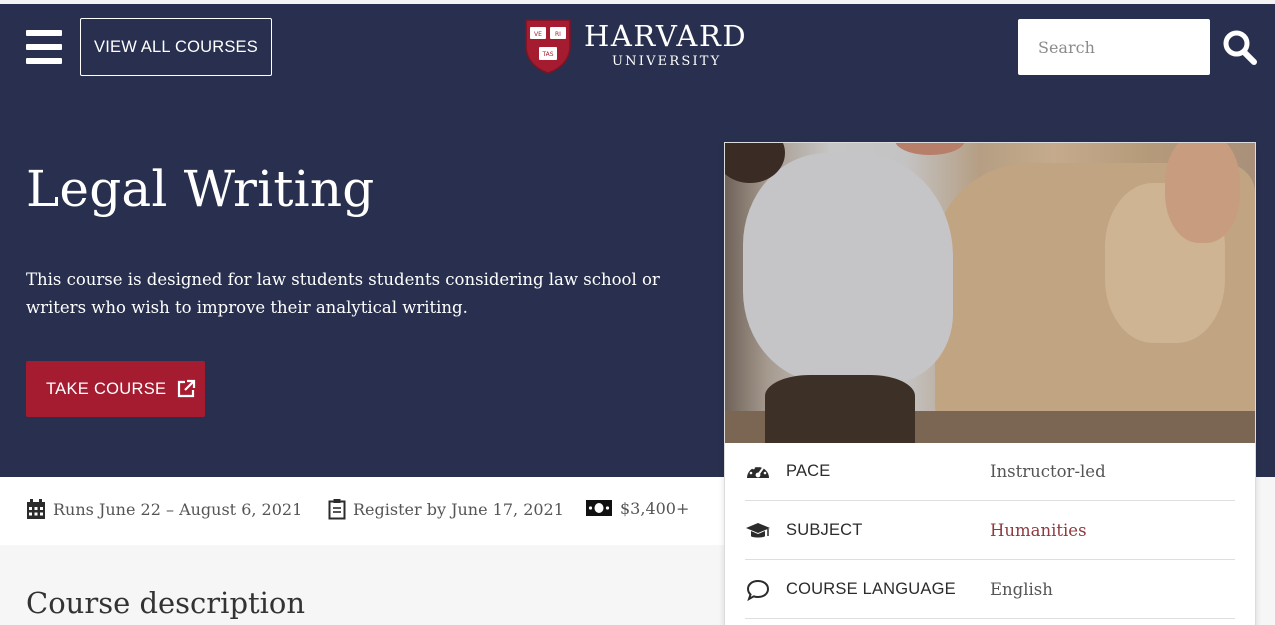 The height and width of the screenshot is (625, 1275). What do you see at coordinates (599, 508) in the screenshot?
I see `money-icon` at bounding box center [599, 508].